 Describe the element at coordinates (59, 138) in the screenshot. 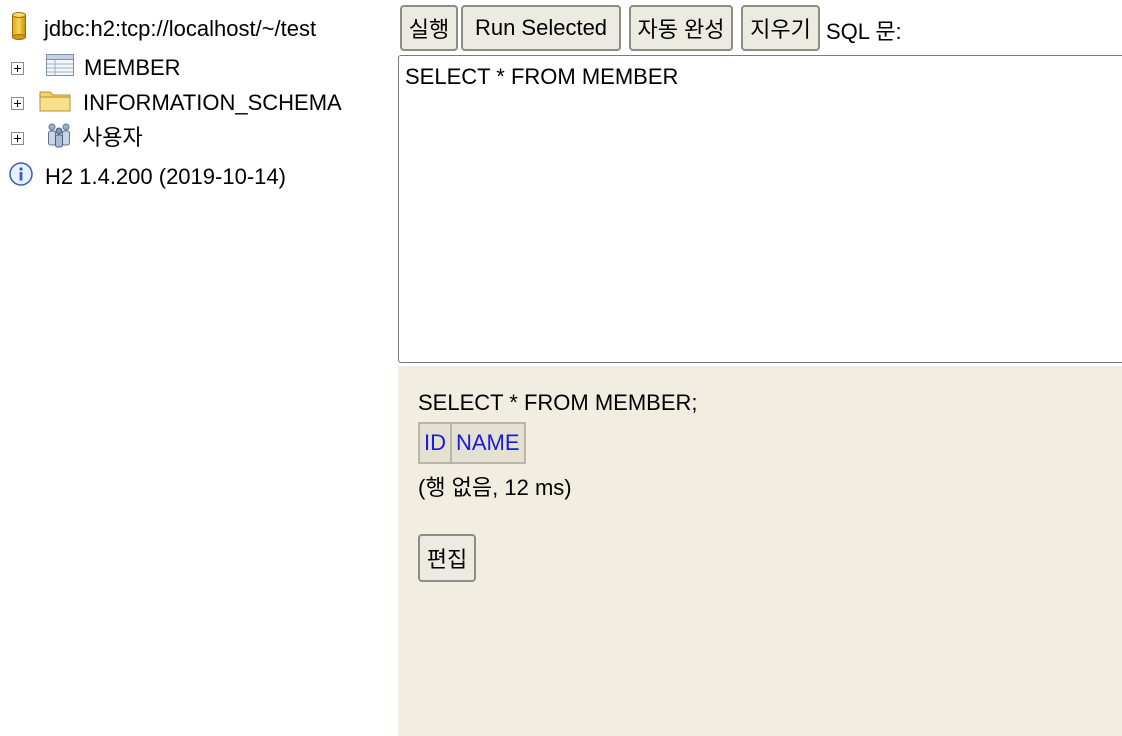

I see `users-icon` at that location.